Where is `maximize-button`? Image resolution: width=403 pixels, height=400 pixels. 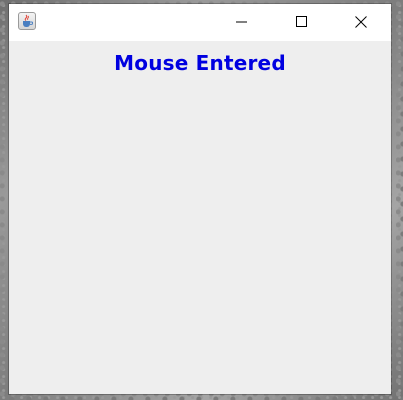 maximize-button is located at coordinates (302, 22).